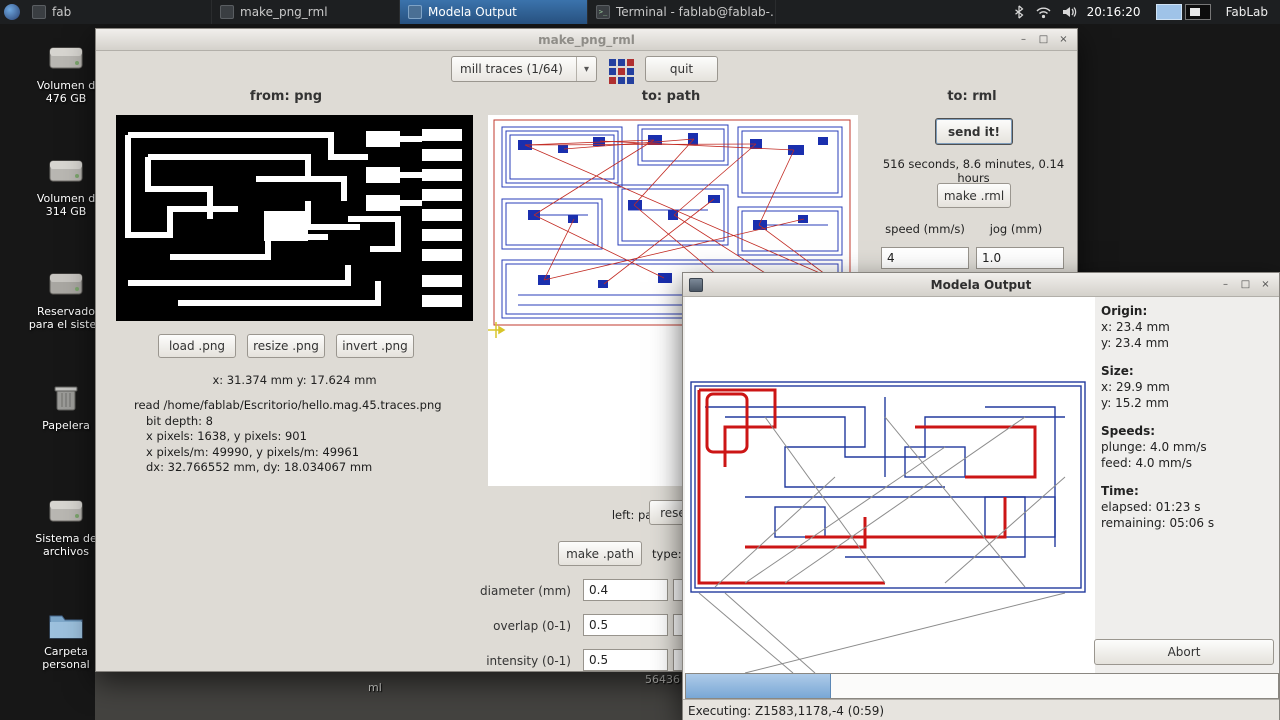 The height and width of the screenshot is (720, 1280). I want to click on window-title: Modela Output, so click(981, 284).